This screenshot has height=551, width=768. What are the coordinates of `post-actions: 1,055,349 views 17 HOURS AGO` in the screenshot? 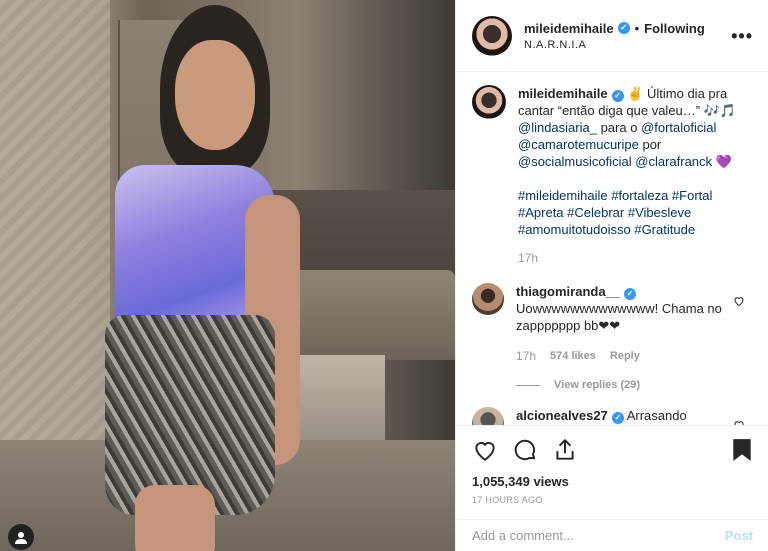 It's located at (612, 475).